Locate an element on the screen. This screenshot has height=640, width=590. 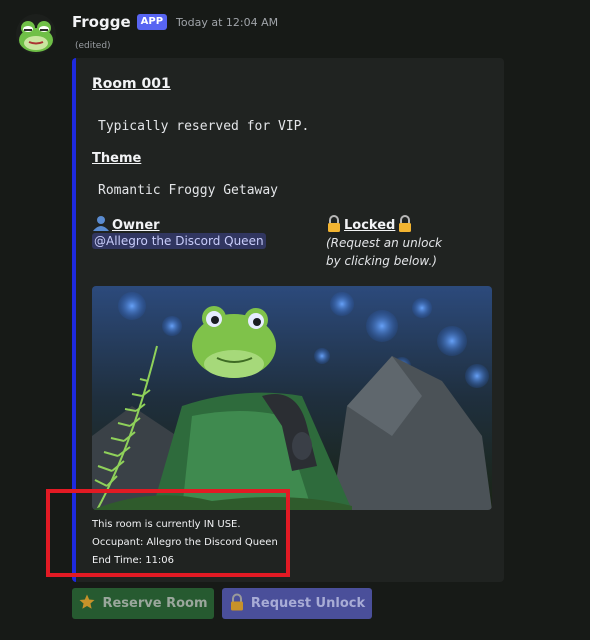
owner-label-text: Owner is located at coordinates (136, 225).